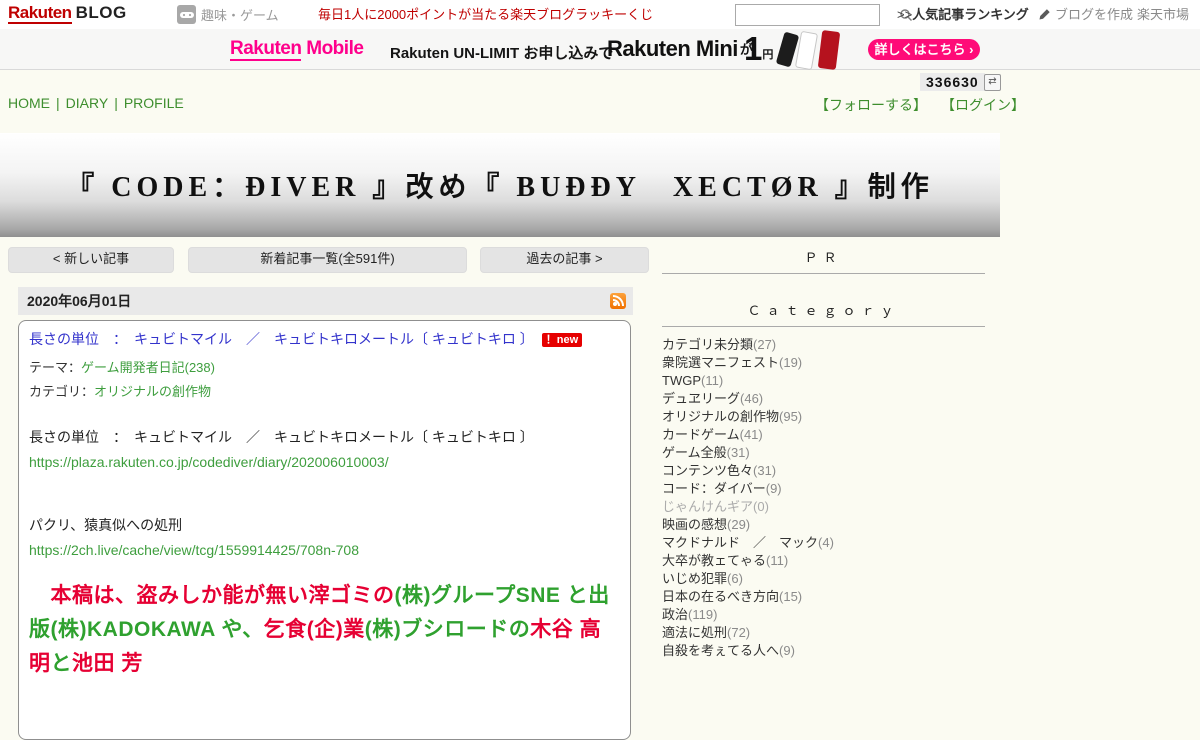 Image resolution: width=1200 pixels, height=740 pixels. Describe the element at coordinates (485, 14) in the screenshot. I see `lucky-lottery-promo-link: 毎日1人に2000ポイントが当たる楽天ブログラッキーくじ` at that location.